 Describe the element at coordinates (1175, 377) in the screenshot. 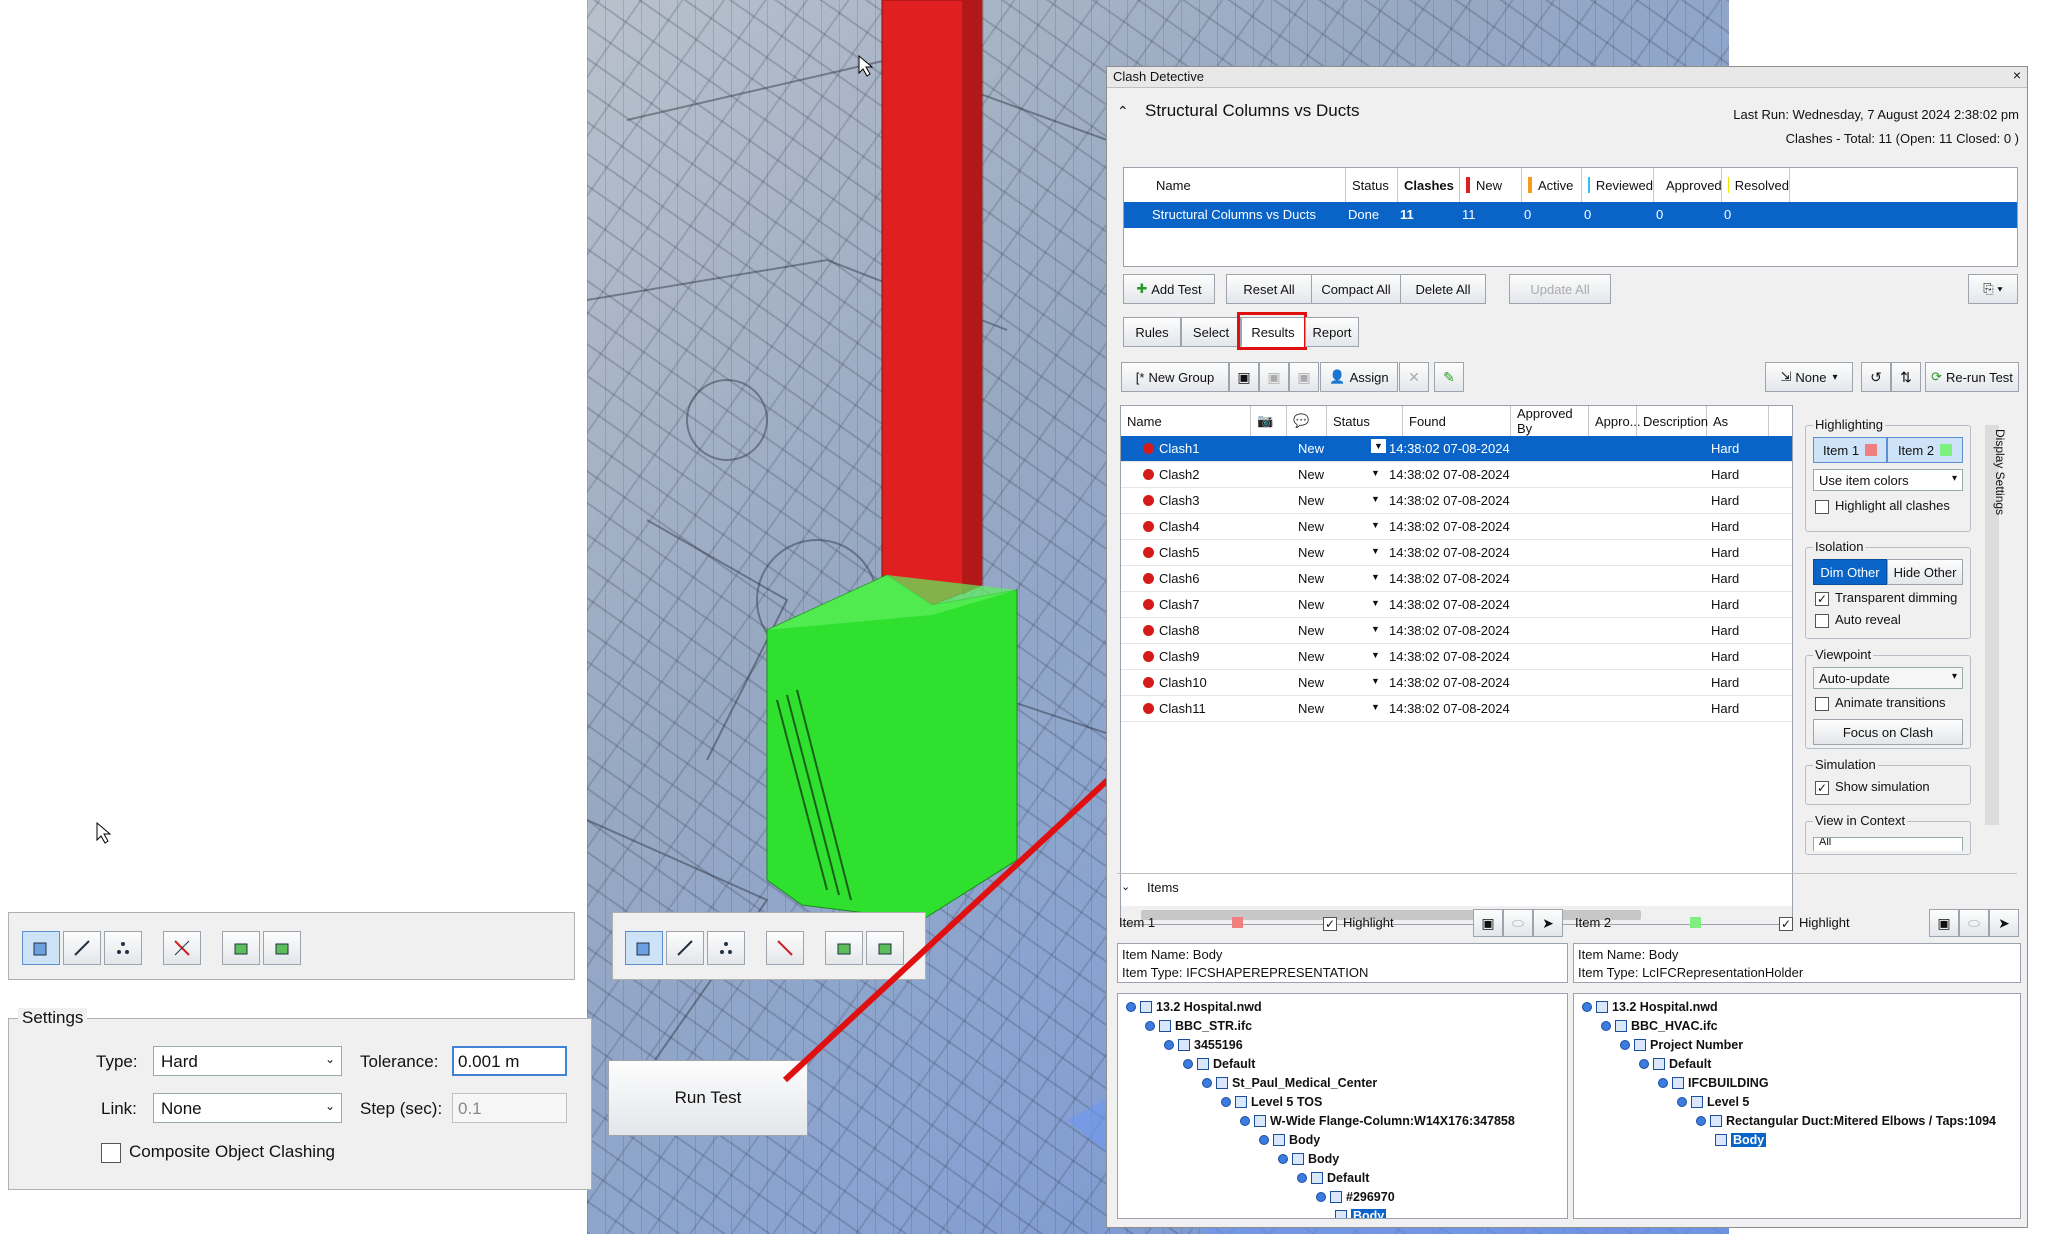

I see `new-group-button: [* New Group` at that location.